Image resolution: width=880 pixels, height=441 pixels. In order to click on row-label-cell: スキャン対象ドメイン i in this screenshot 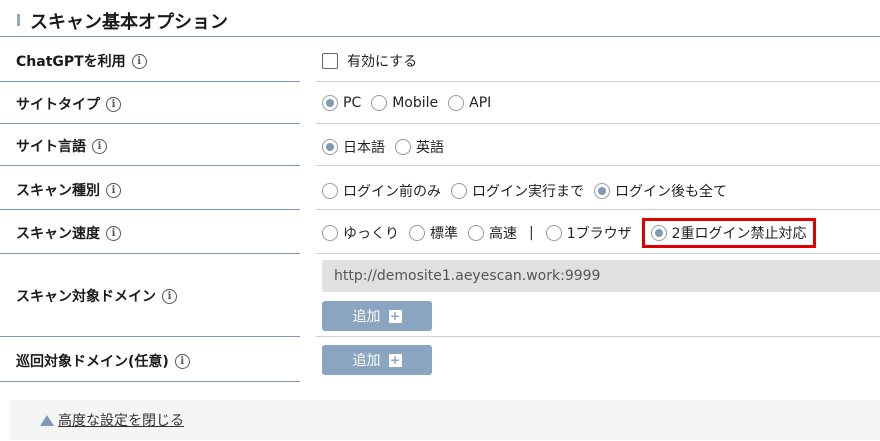, I will do `click(150, 295)`.